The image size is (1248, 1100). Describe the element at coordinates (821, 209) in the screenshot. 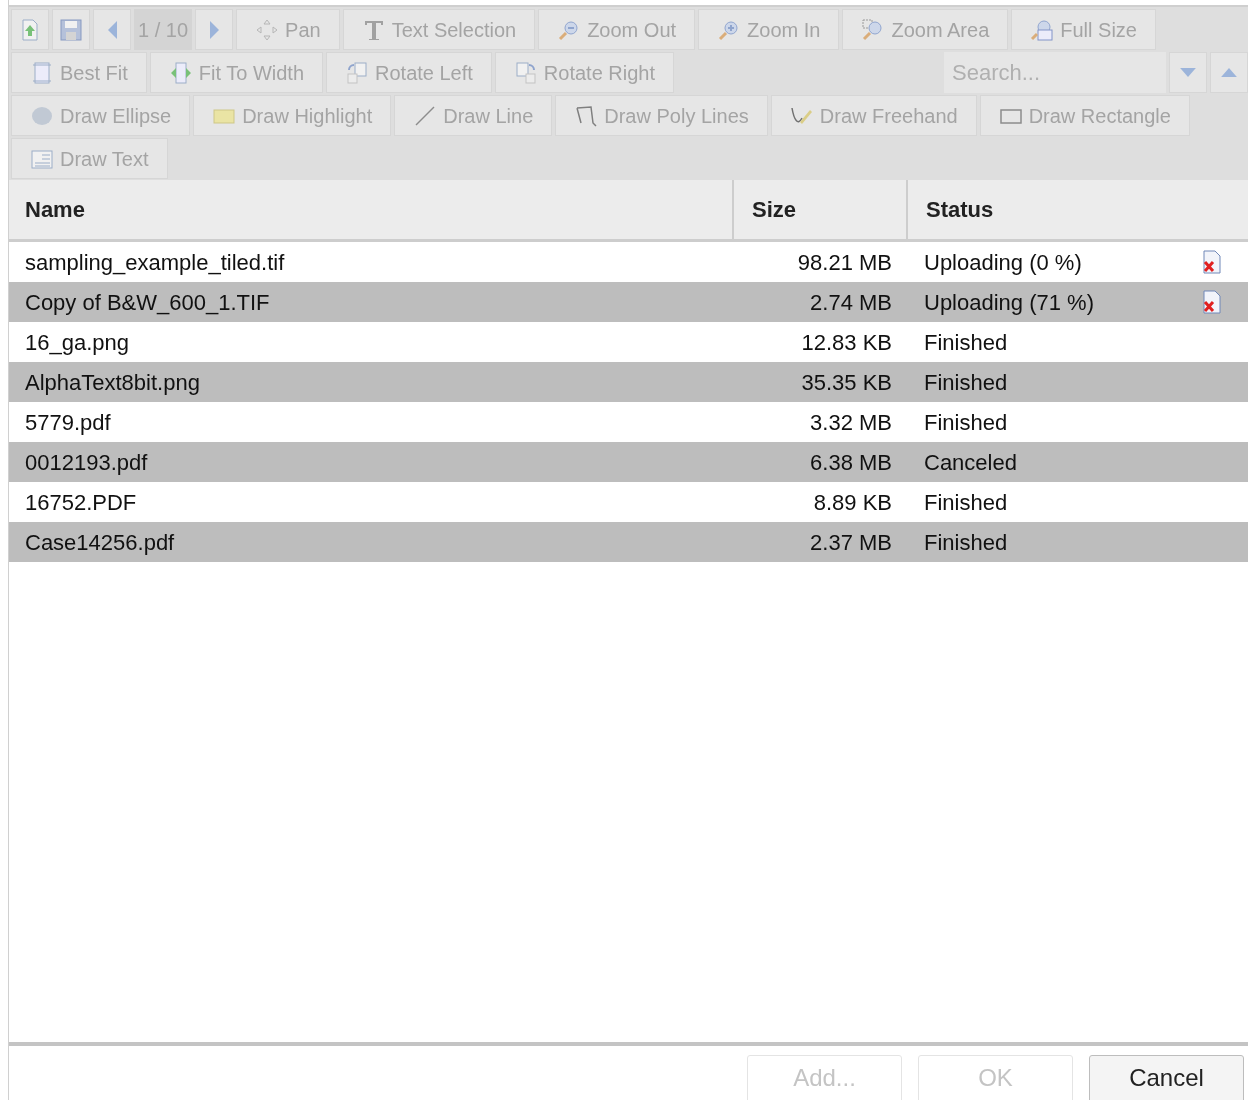

I see `column-header: Size` at that location.